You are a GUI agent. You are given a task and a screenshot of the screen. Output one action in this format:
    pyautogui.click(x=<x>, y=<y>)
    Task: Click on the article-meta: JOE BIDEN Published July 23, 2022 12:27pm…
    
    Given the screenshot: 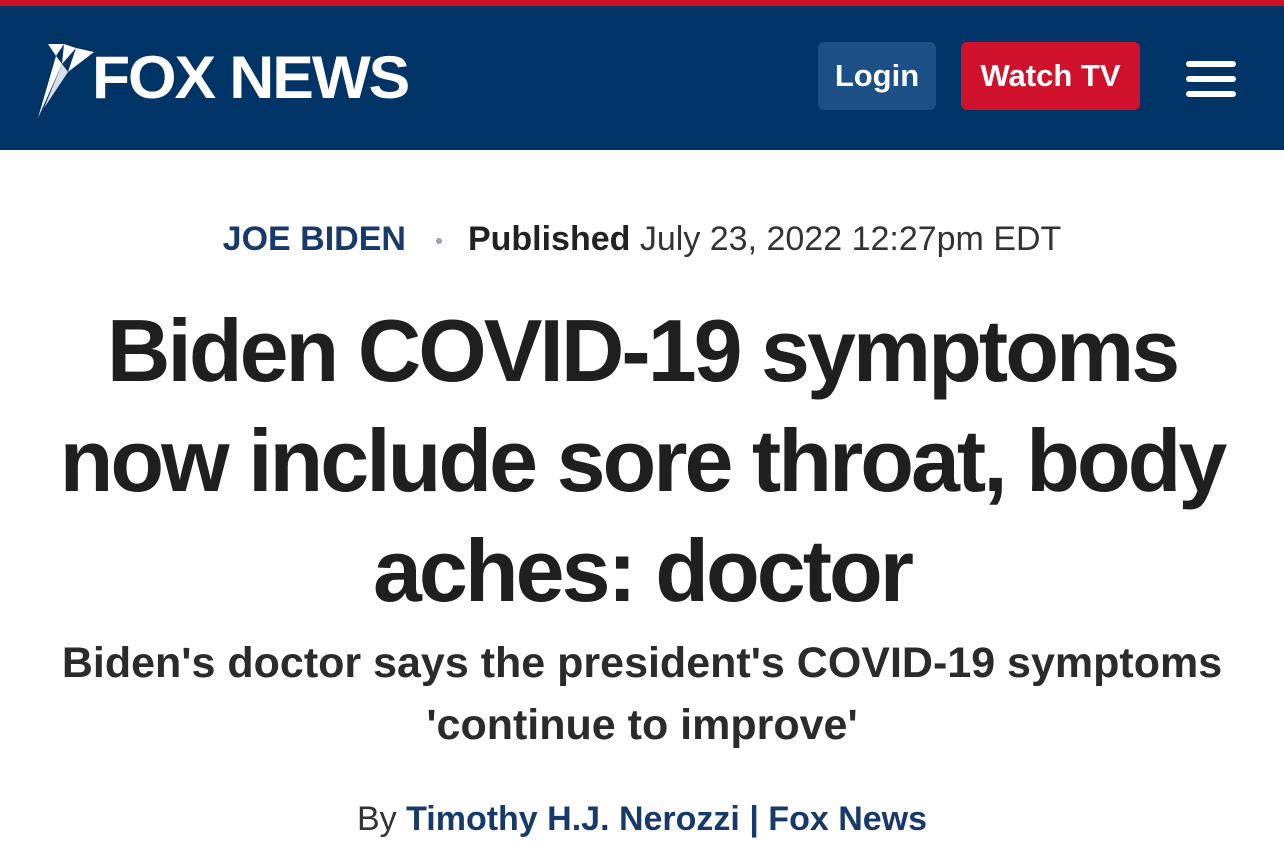 What is the action you would take?
    pyautogui.click(x=642, y=239)
    